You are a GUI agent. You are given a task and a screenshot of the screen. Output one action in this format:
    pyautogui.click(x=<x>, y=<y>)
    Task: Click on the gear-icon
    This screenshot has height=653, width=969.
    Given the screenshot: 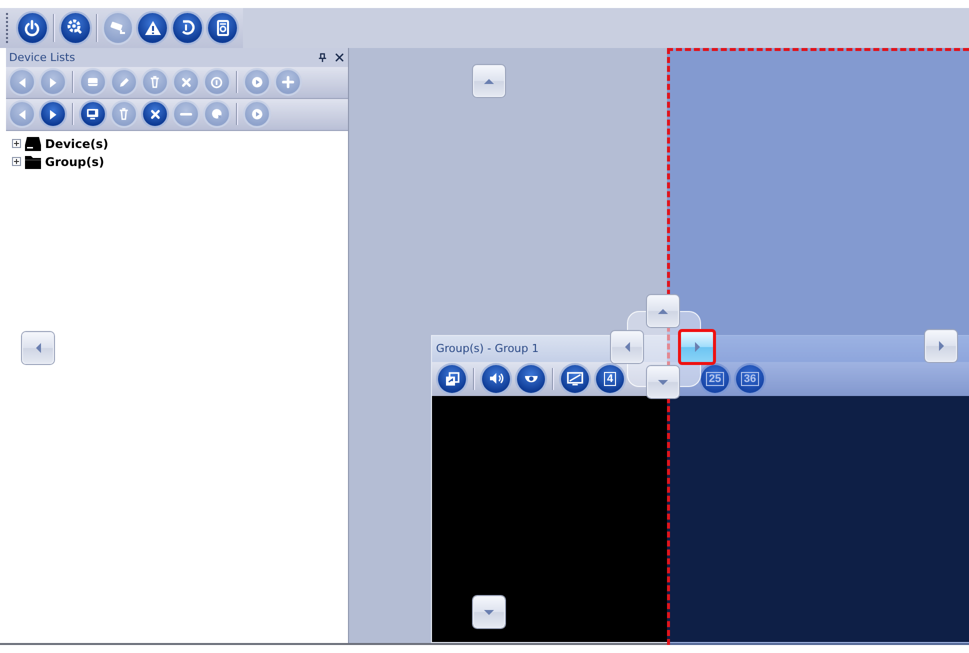 What is the action you would take?
    pyautogui.click(x=75, y=28)
    